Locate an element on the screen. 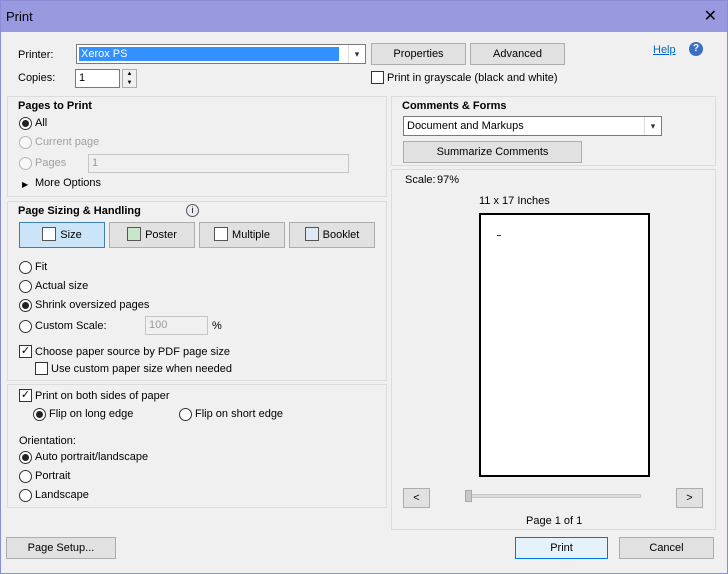  page-indicator: Page 1 of 1 is located at coordinates (554, 521).